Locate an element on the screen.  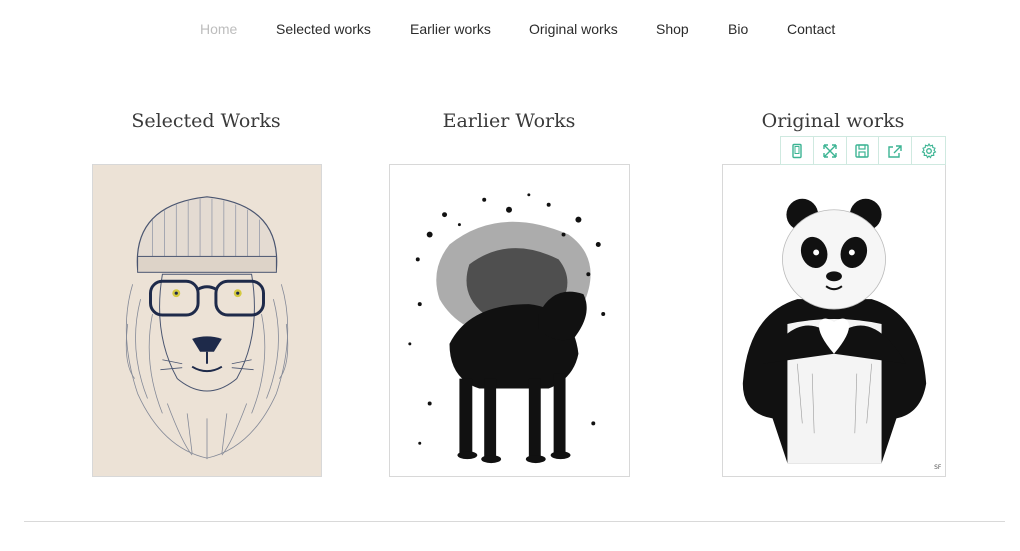
selected-works-title: Selected Works is located at coordinates (206, 121).